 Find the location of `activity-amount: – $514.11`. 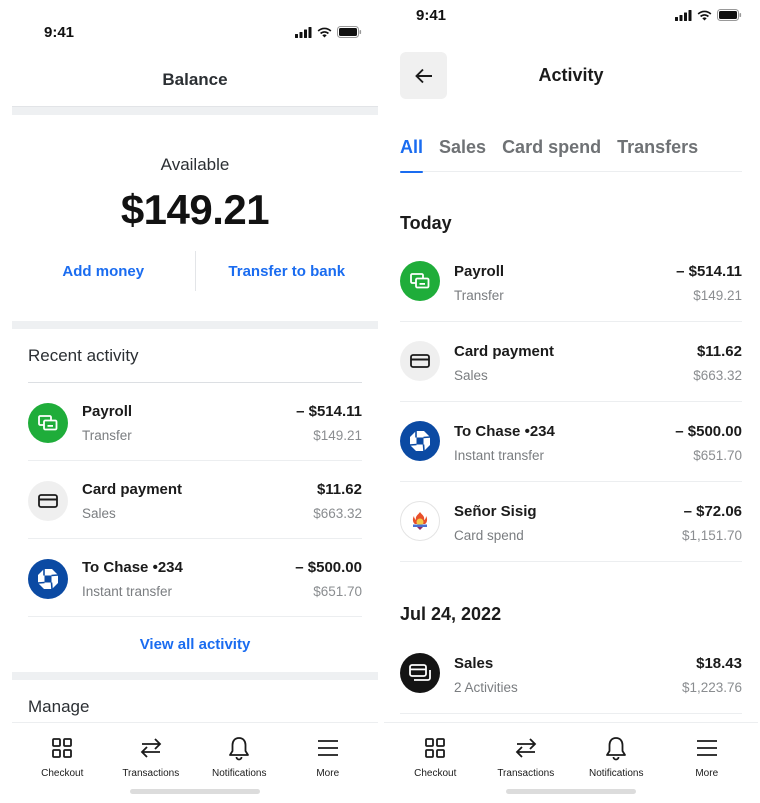

activity-amount: – $514.11 is located at coordinates (709, 271).